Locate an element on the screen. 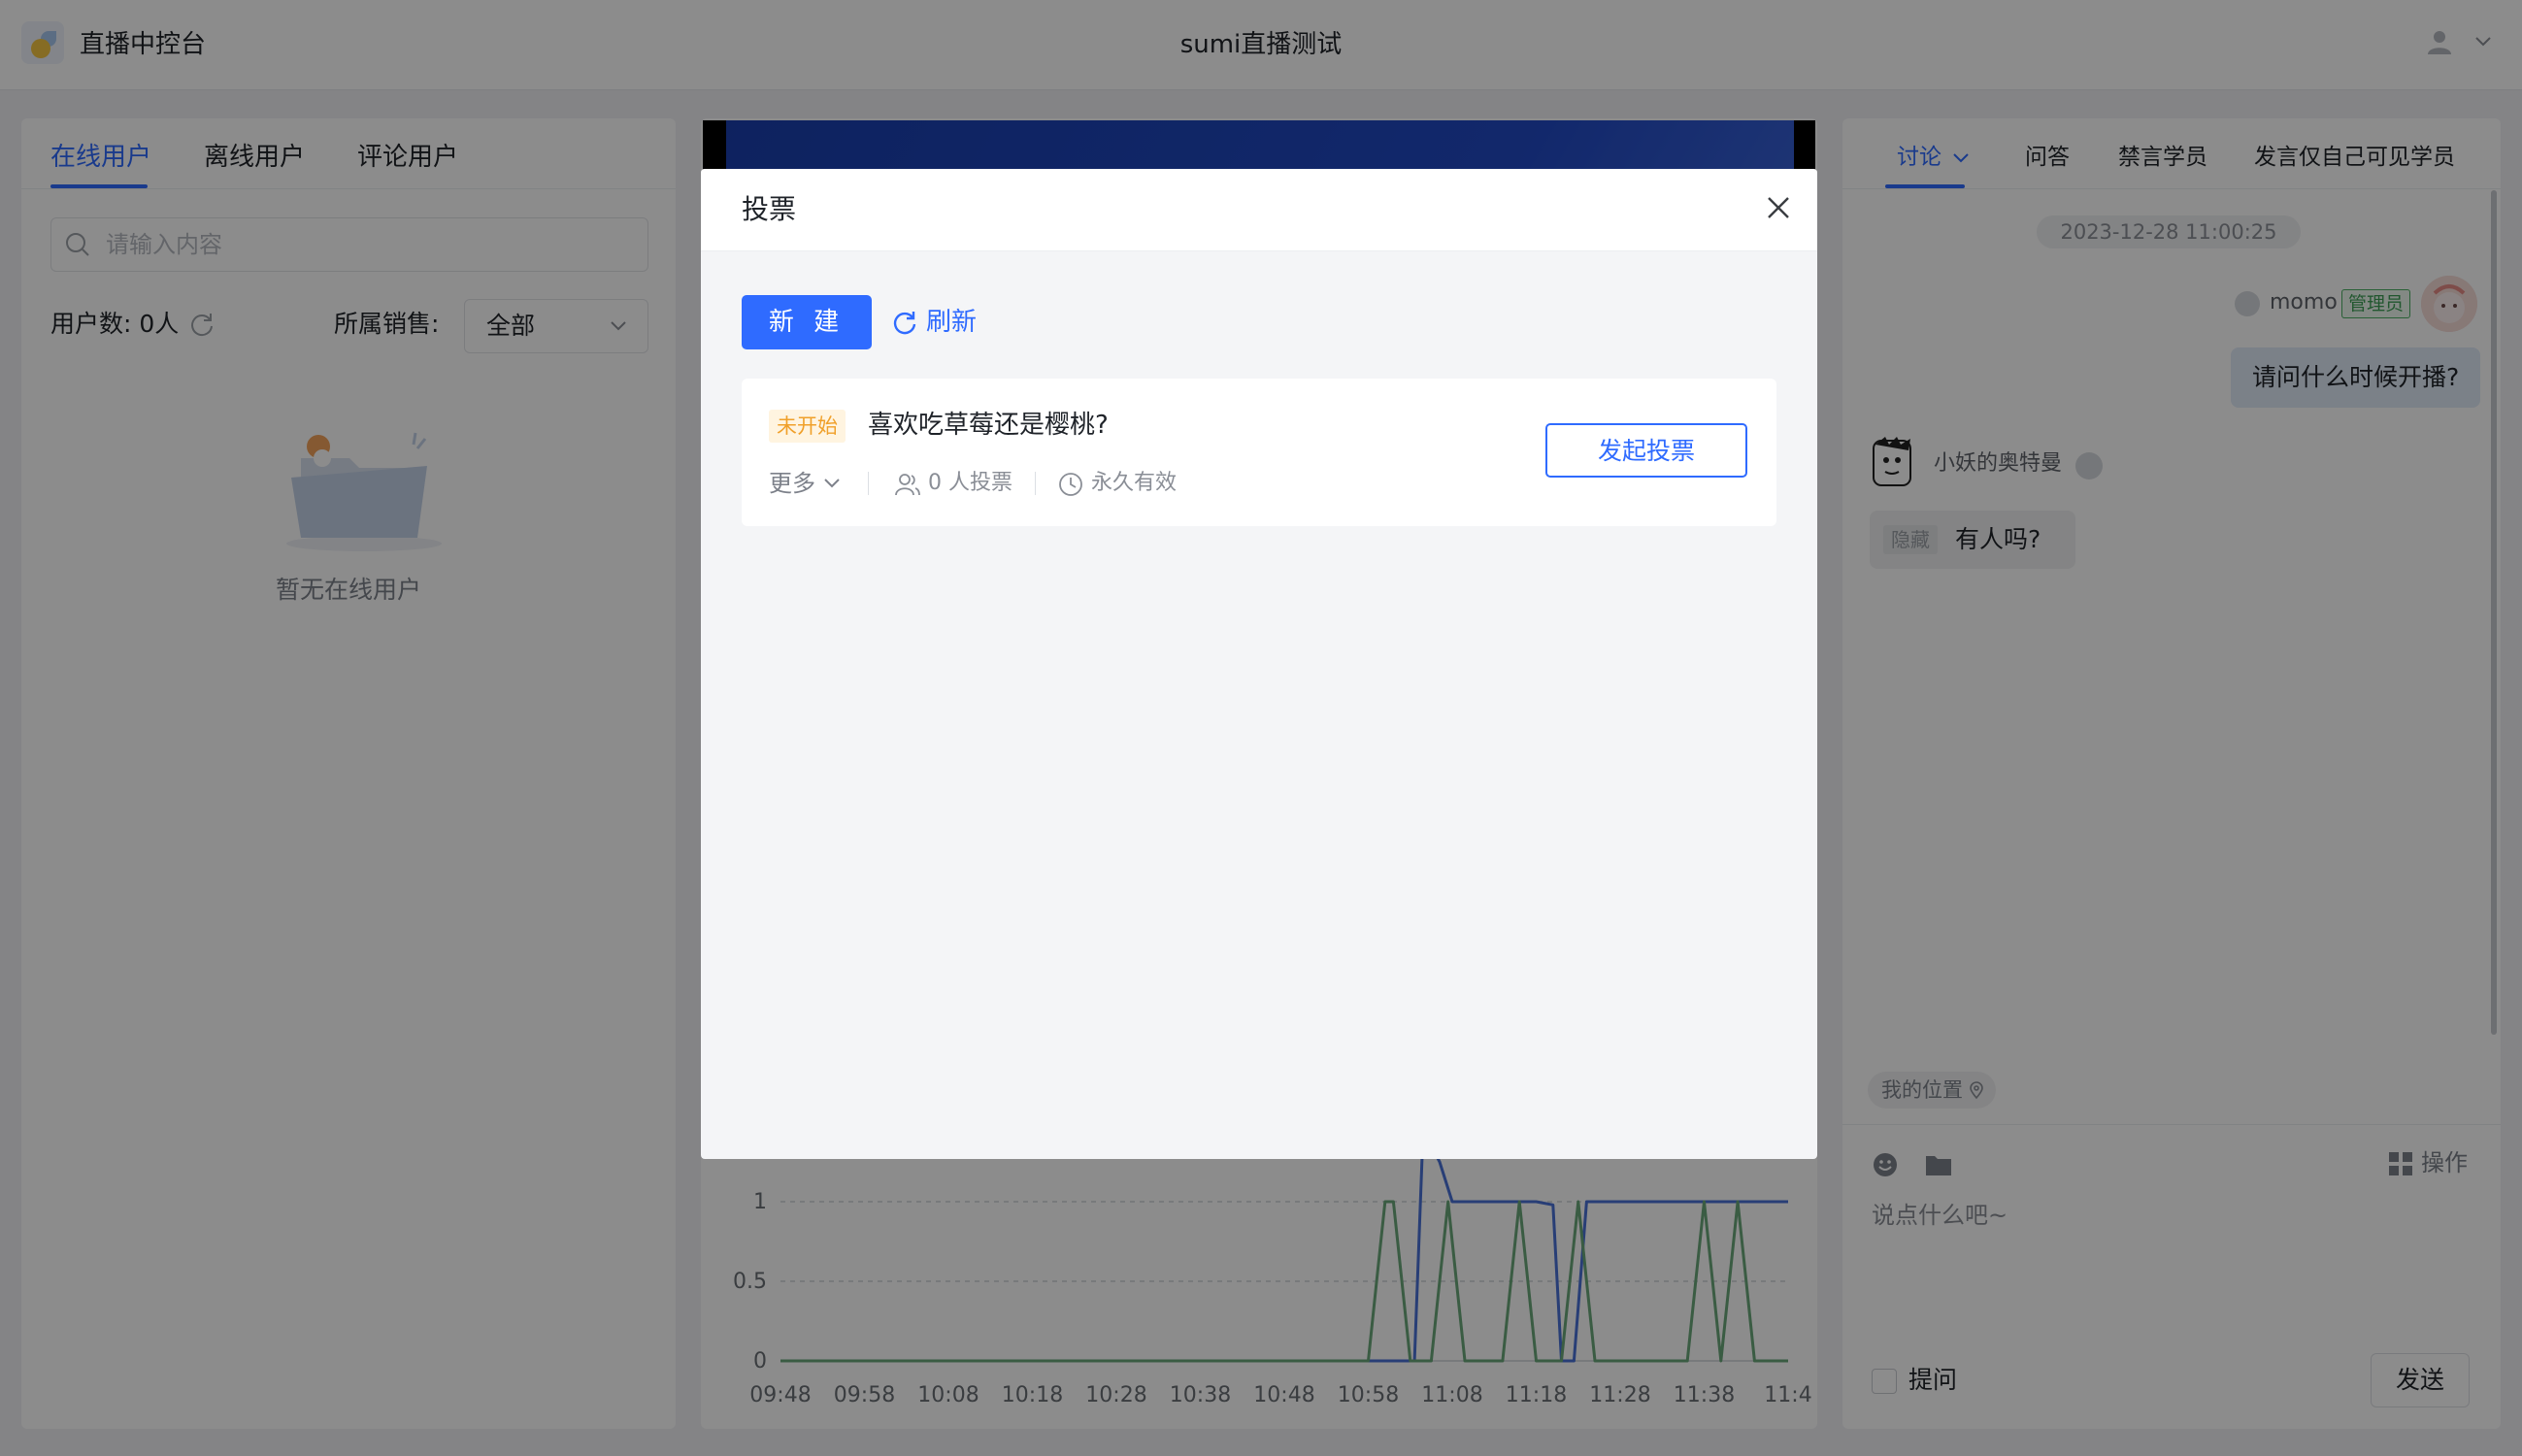 The image size is (2522, 1456). dialog-header: 投票 is located at coordinates (1259, 210).